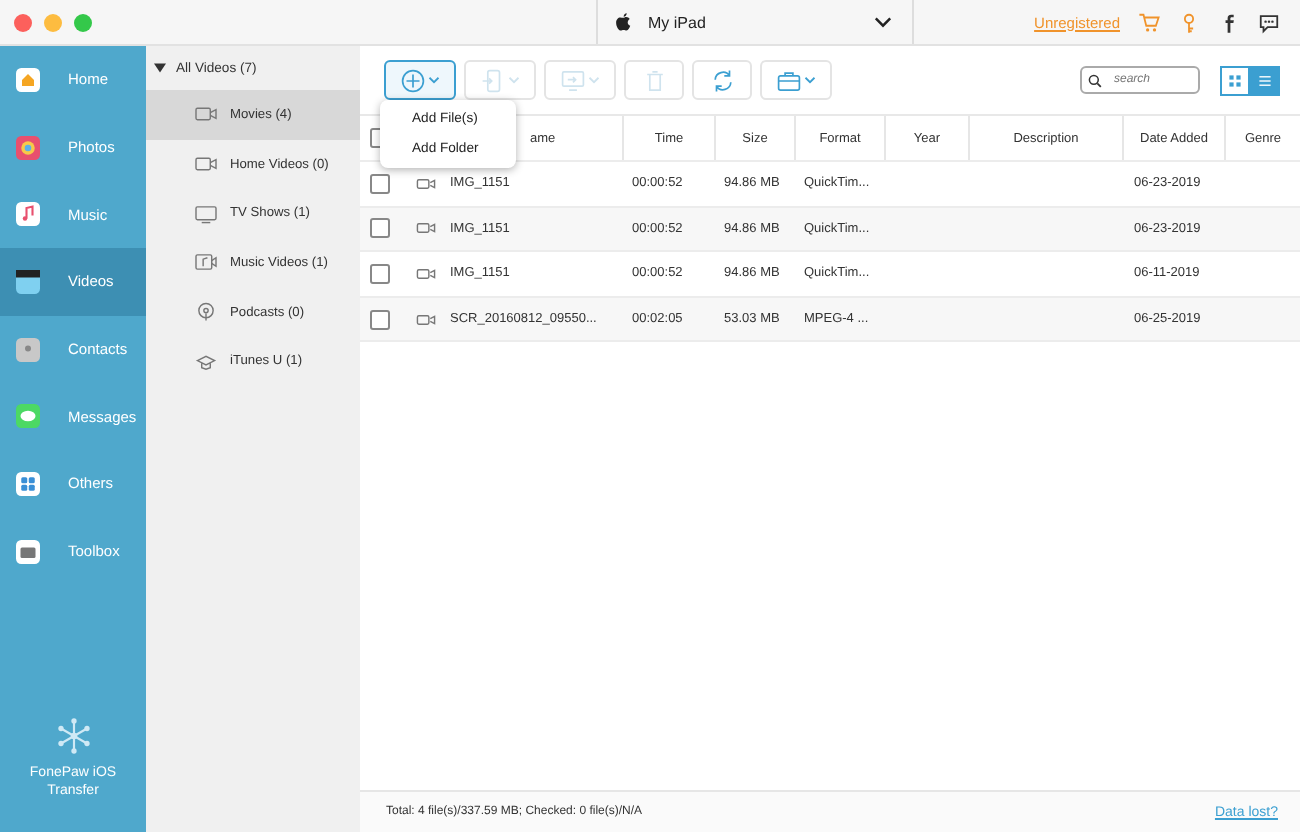  Describe the element at coordinates (206, 262) in the screenshot. I see `music-video-icon` at that location.